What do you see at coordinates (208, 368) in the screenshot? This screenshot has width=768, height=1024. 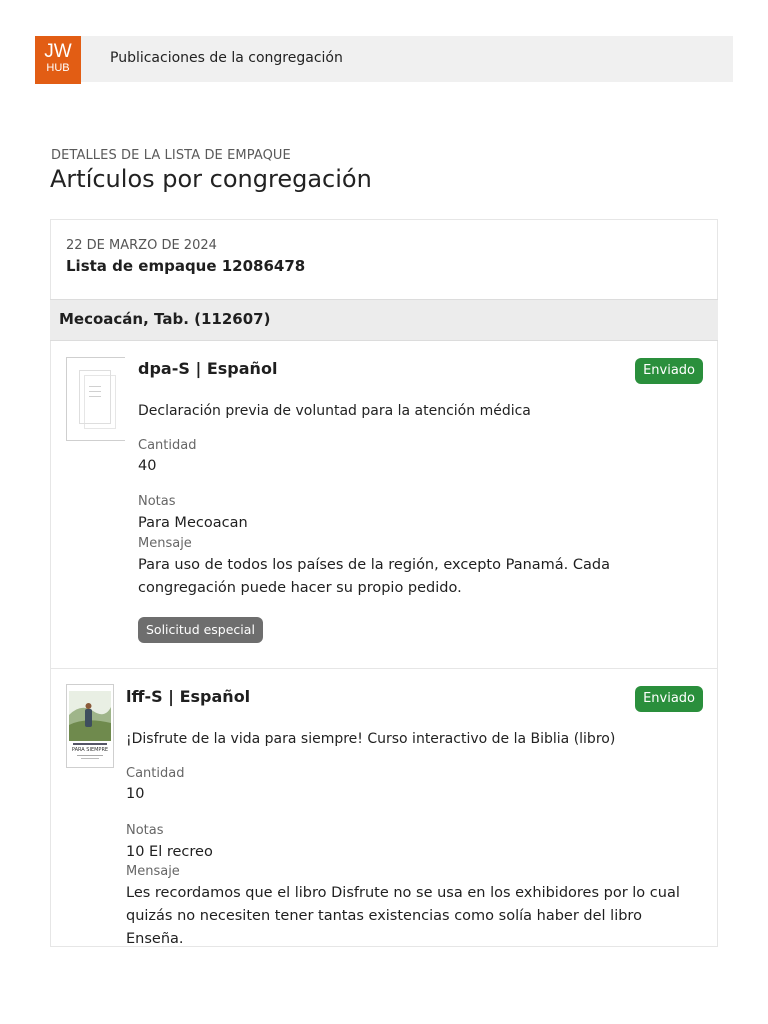 I see `item-title: dpa-S | Español` at bounding box center [208, 368].